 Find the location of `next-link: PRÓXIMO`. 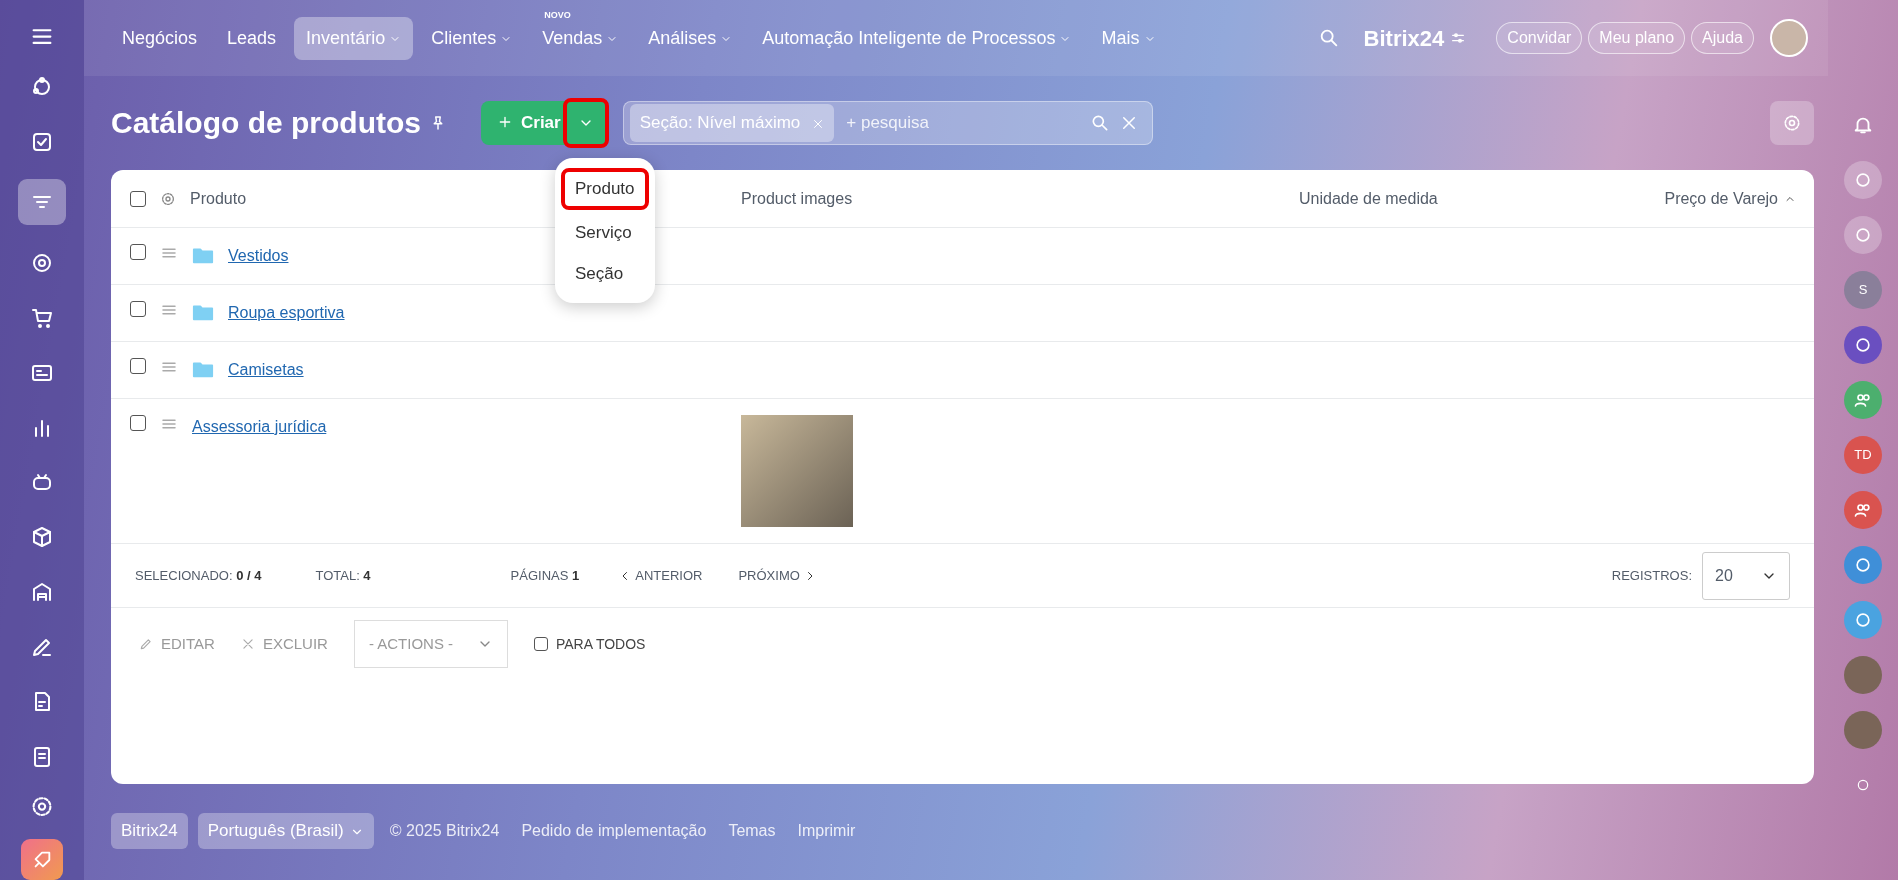

next-link: PRÓXIMO is located at coordinates (777, 575).